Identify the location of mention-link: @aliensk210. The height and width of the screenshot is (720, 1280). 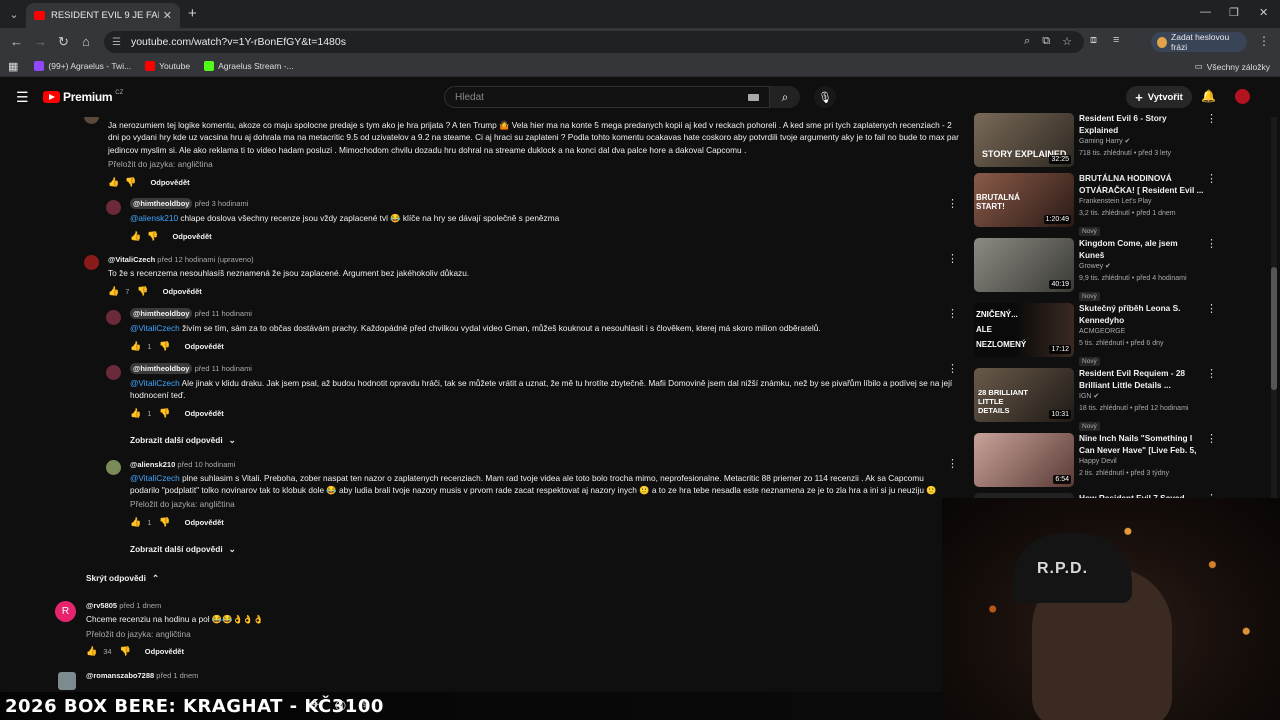
(154, 218).